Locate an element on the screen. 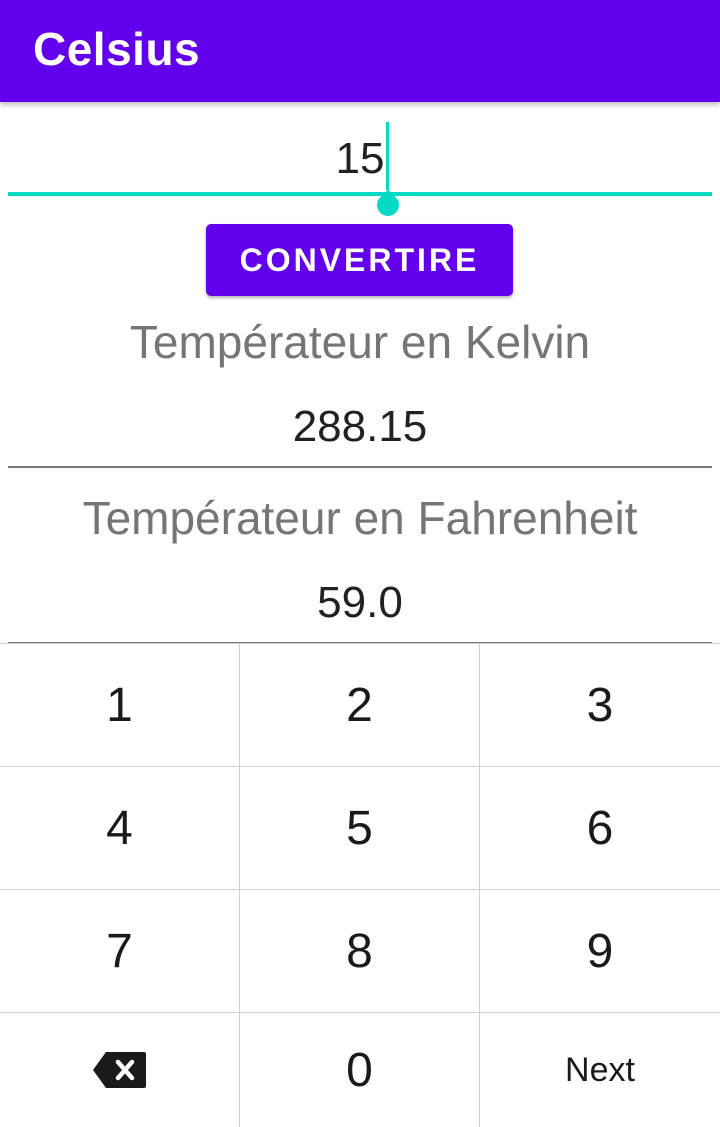 The width and height of the screenshot is (720, 1127). key-3: 3 is located at coordinates (600, 705).